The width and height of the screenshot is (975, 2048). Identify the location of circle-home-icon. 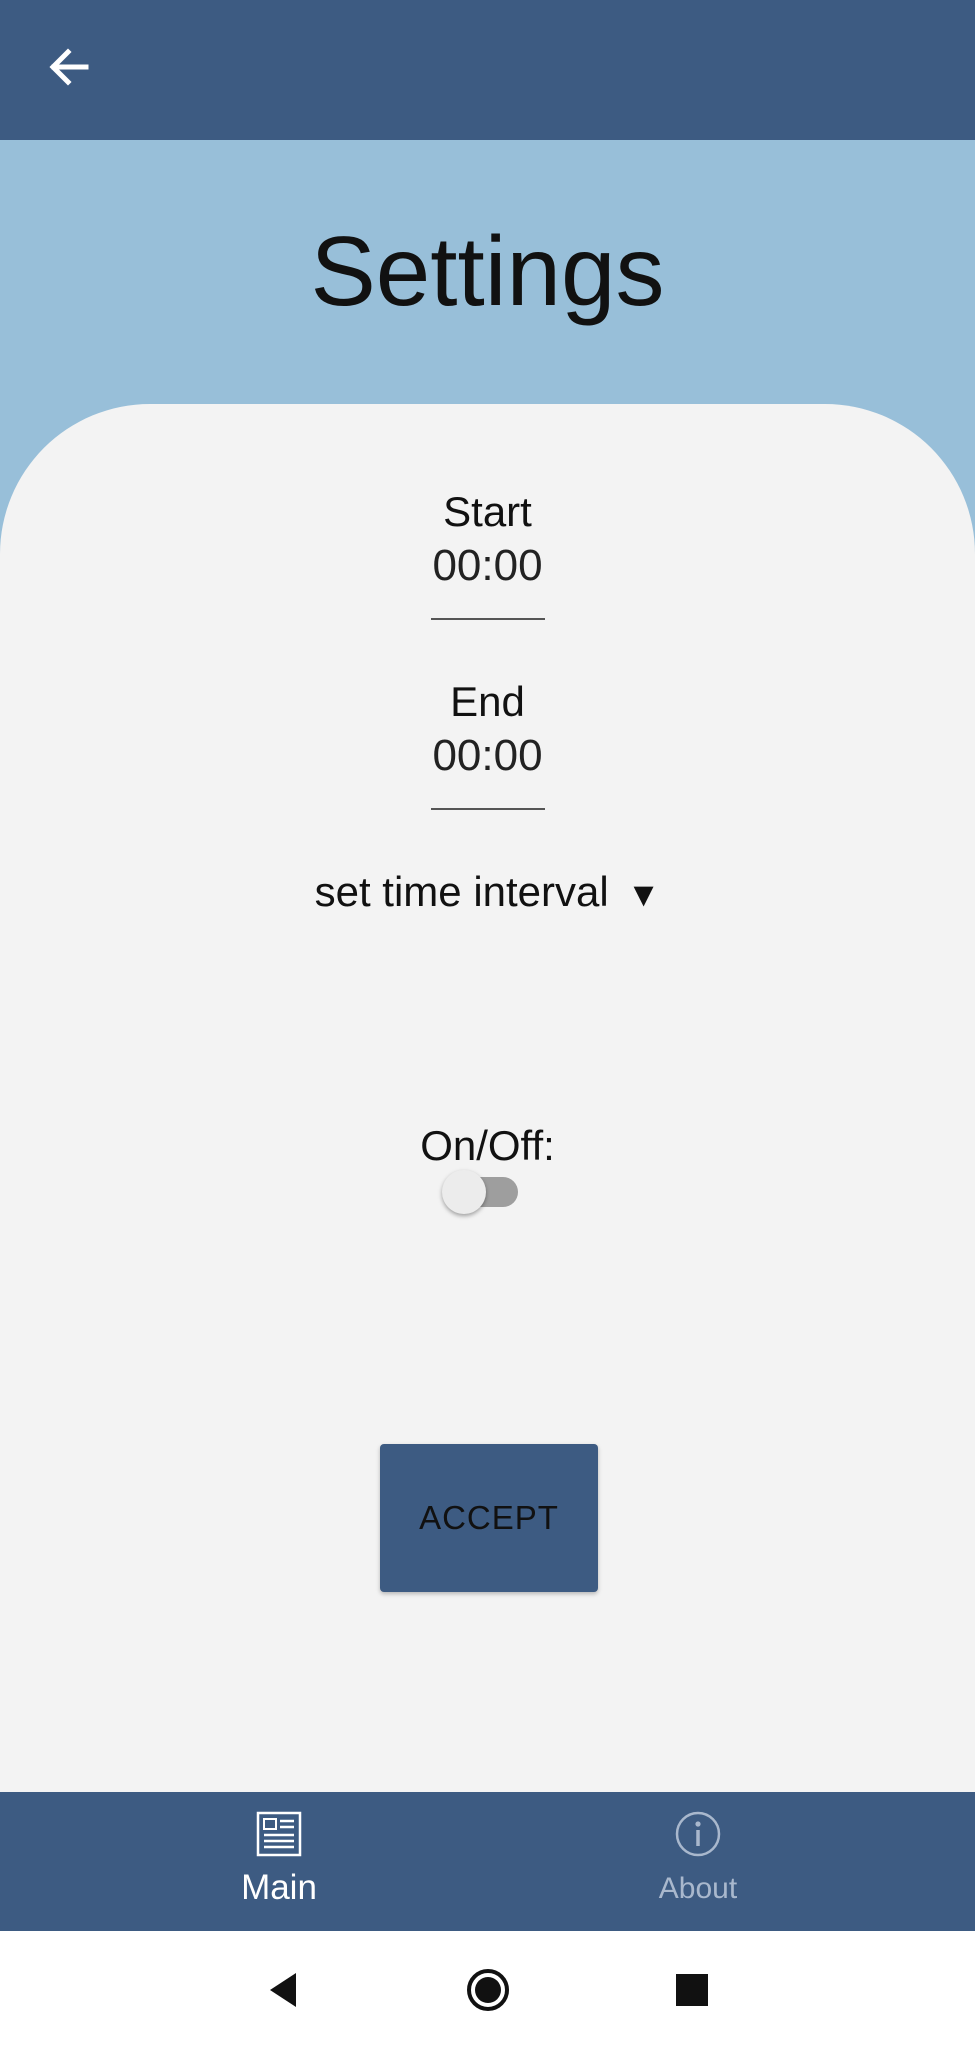
(488, 1990).